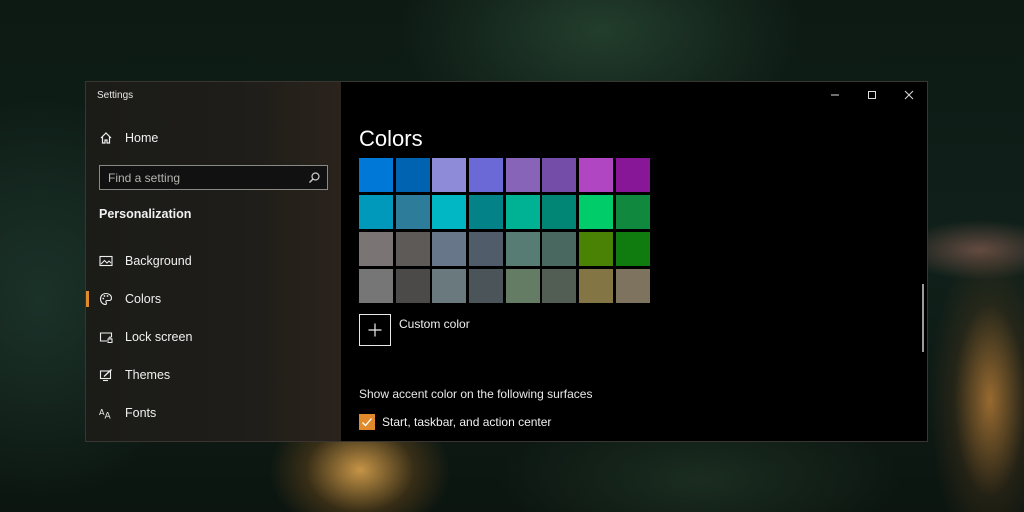 The image size is (1024, 512). What do you see at coordinates (108, 416) in the screenshot?
I see `svg-text: A` at bounding box center [108, 416].